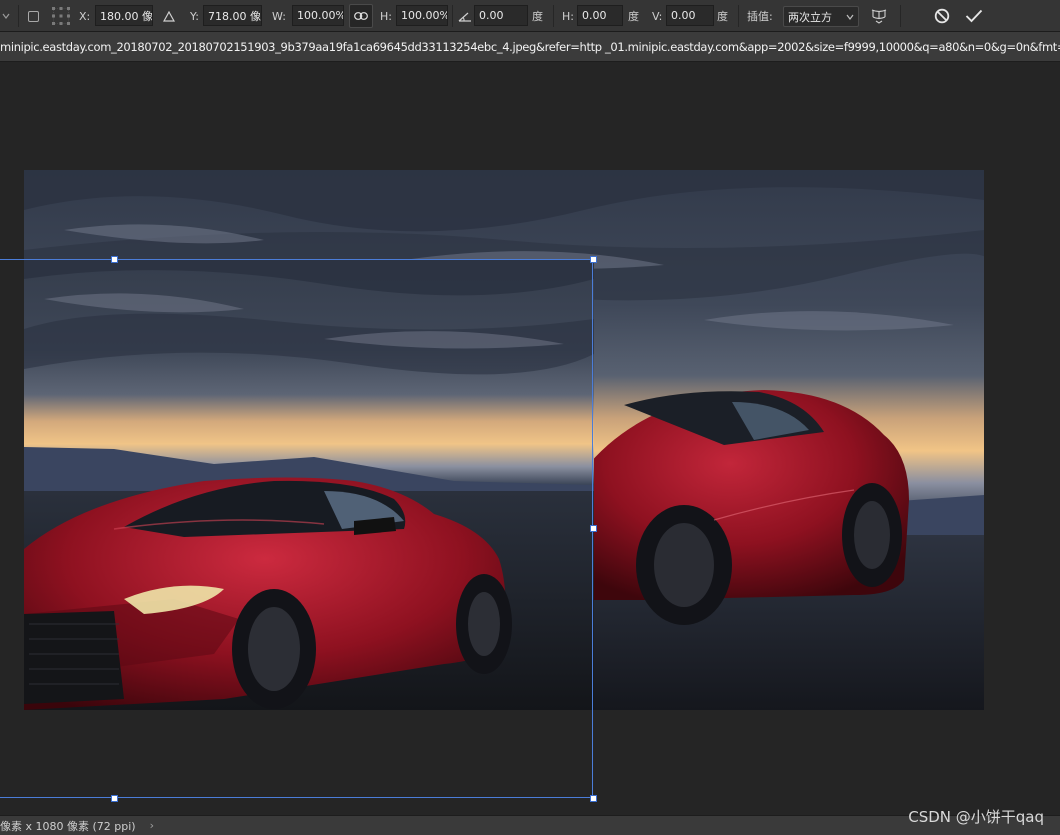 The width and height of the screenshot is (1060, 835). Describe the element at coordinates (593, 259) in the screenshot. I see `transform-handle-top-right` at that location.